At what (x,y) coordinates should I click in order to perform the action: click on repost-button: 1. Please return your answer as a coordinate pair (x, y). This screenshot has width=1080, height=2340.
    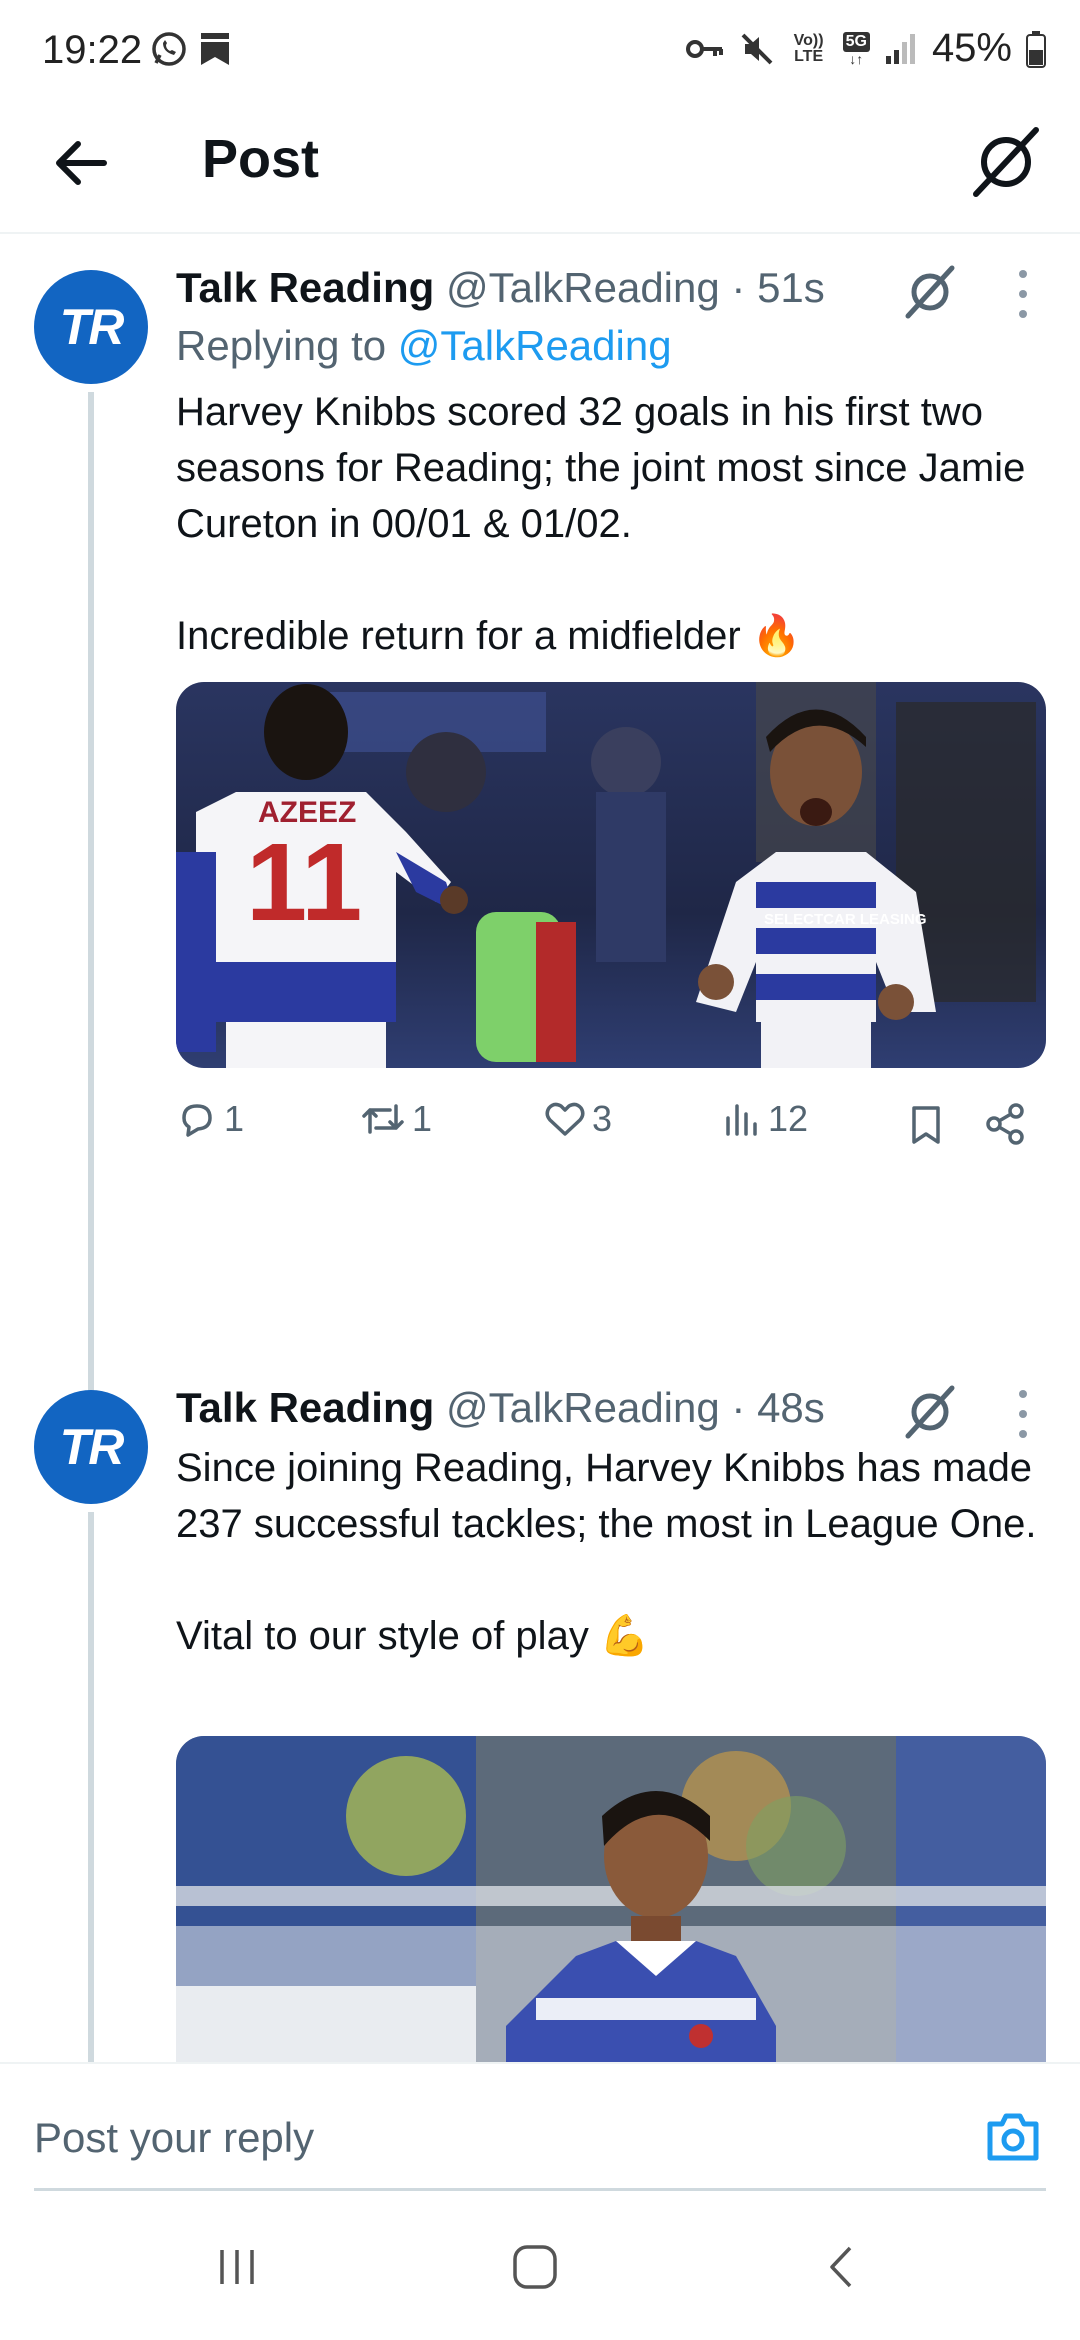
    Looking at the image, I should click on (396, 1119).